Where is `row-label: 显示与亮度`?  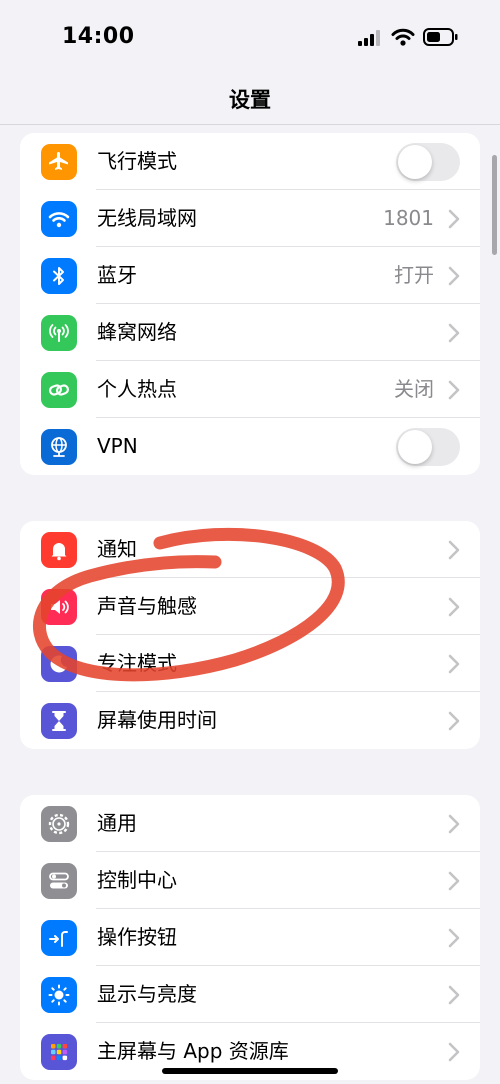 row-label: 显示与亮度 is located at coordinates (147, 994).